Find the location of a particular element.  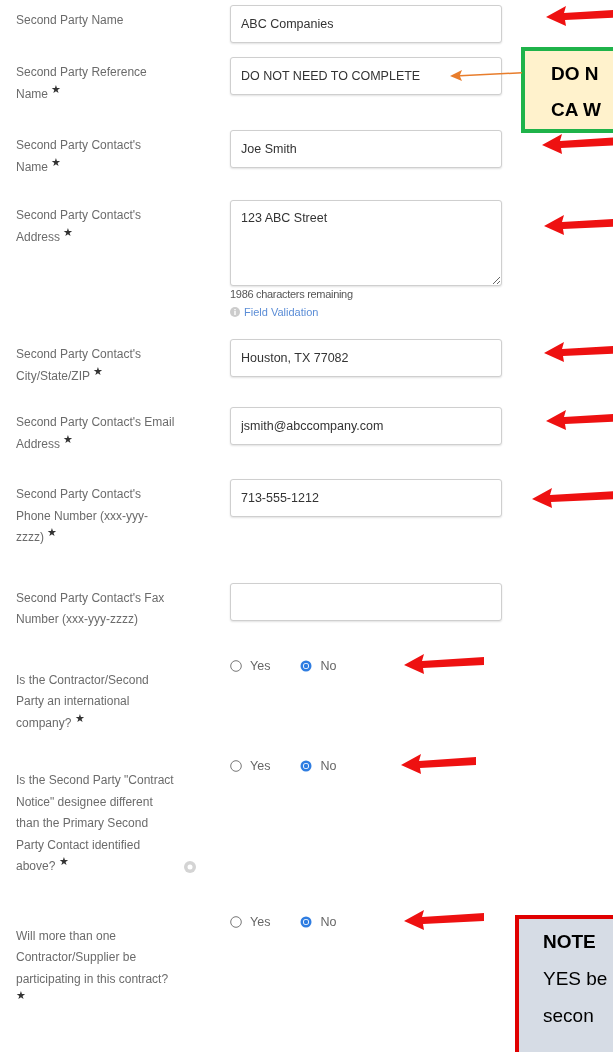

text-field: Houston, TX 77082 is located at coordinates (366, 358).